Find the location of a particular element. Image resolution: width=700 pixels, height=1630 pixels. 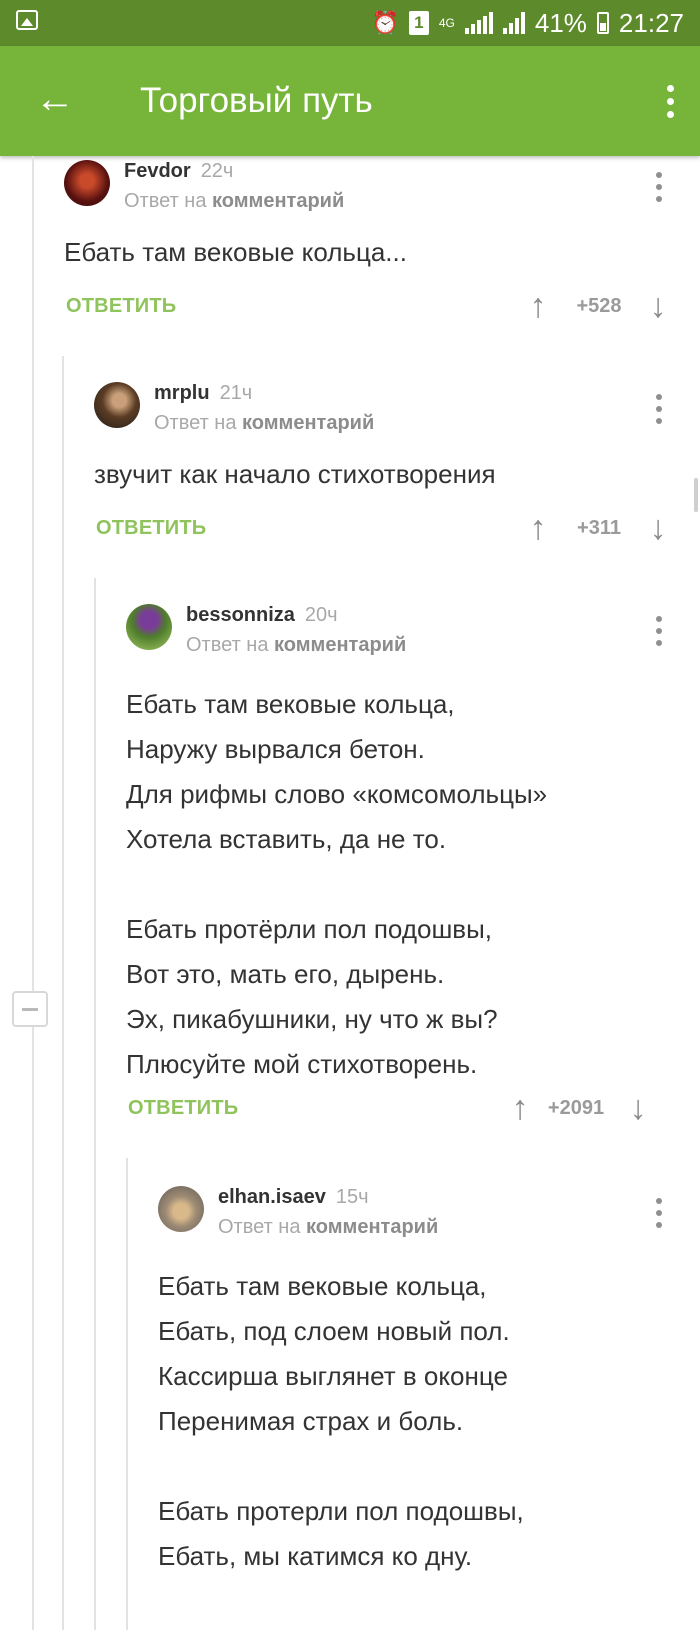

comment-actions: ОТВЕТИТЬ ↑ +528 ↓ is located at coordinates (374, 306).